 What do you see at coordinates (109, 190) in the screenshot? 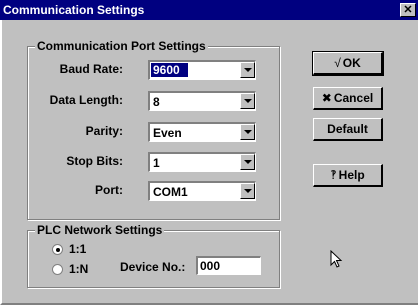
I see `port-label: Port:` at bounding box center [109, 190].